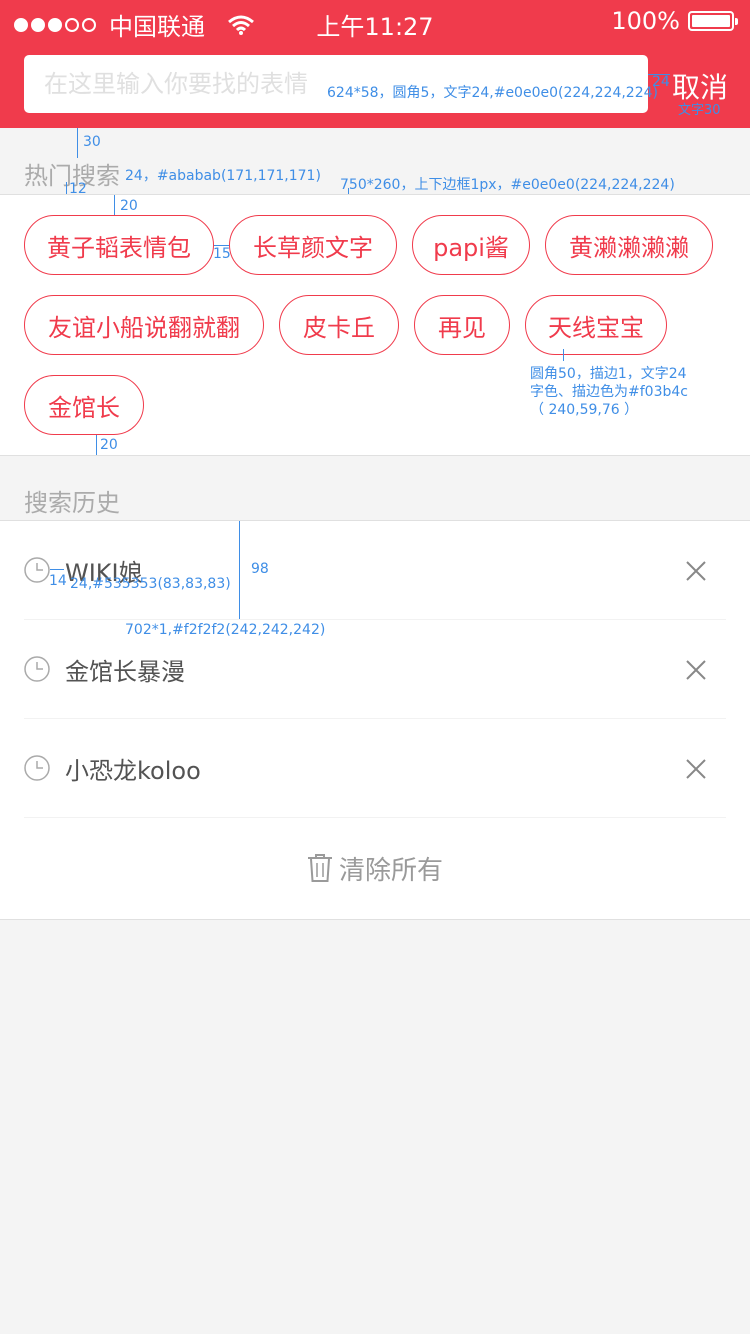 The width and height of the screenshot is (750, 1334). What do you see at coordinates (596, 325) in the screenshot?
I see `hot-tag: 天线宝宝` at bounding box center [596, 325].